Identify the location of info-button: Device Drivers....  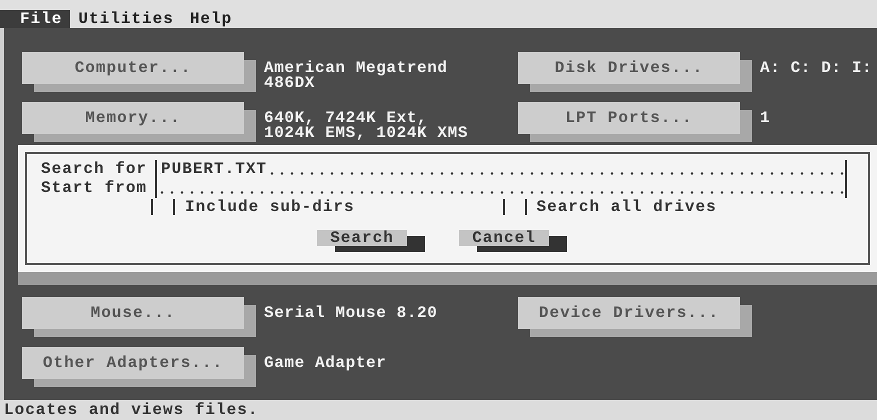
(629, 313).